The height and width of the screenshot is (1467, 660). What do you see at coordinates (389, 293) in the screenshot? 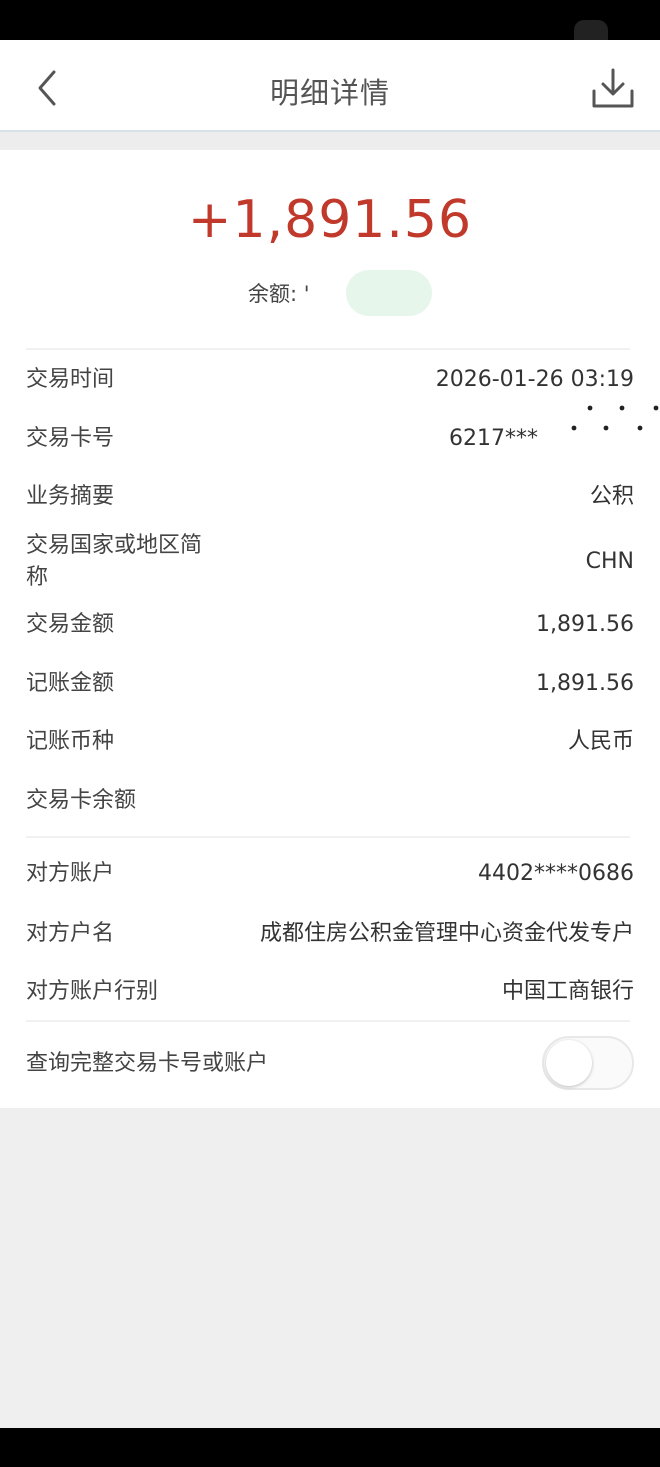
I see `privacy-mask` at bounding box center [389, 293].